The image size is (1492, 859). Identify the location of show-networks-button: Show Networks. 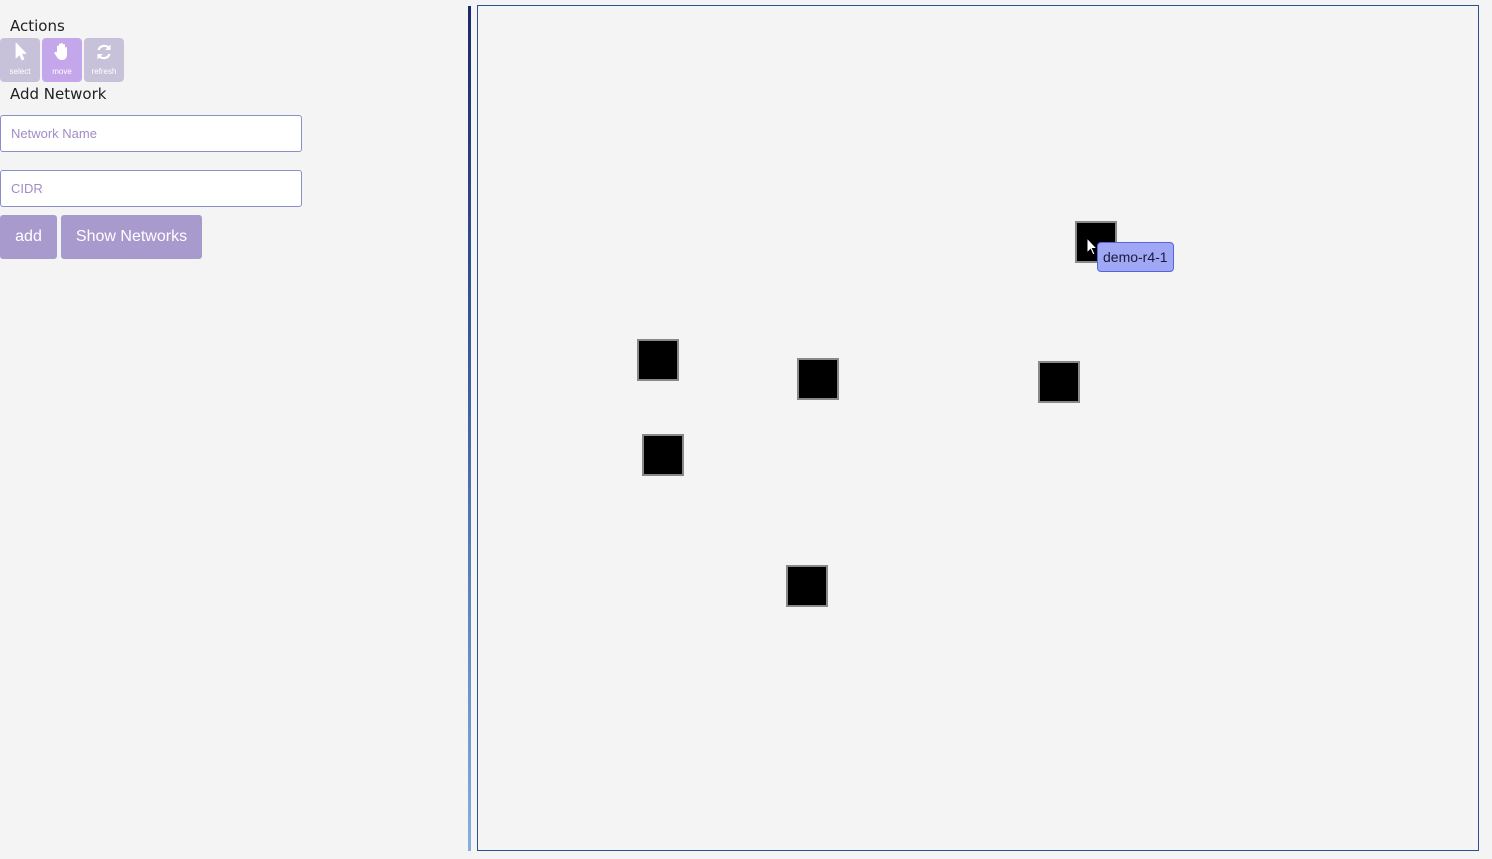
(131, 237).